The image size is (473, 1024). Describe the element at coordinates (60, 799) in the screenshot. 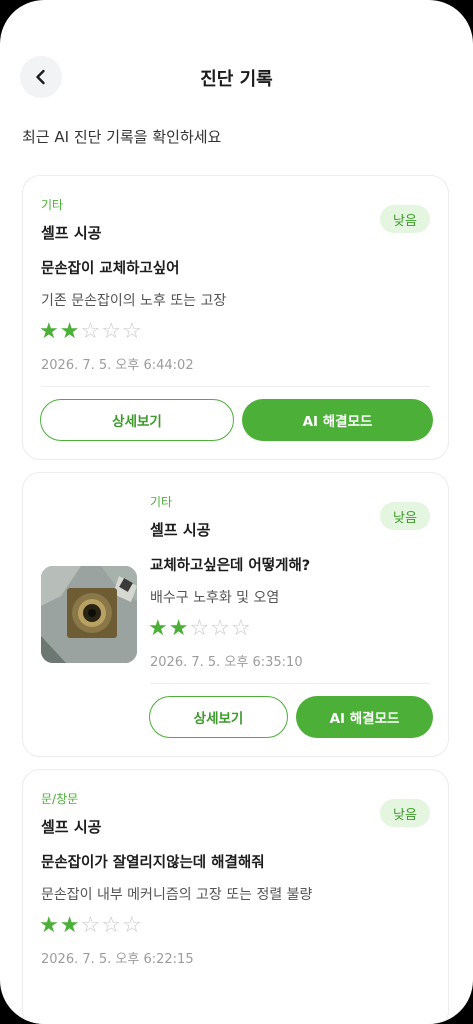

I see `record-category: 문/창문` at that location.